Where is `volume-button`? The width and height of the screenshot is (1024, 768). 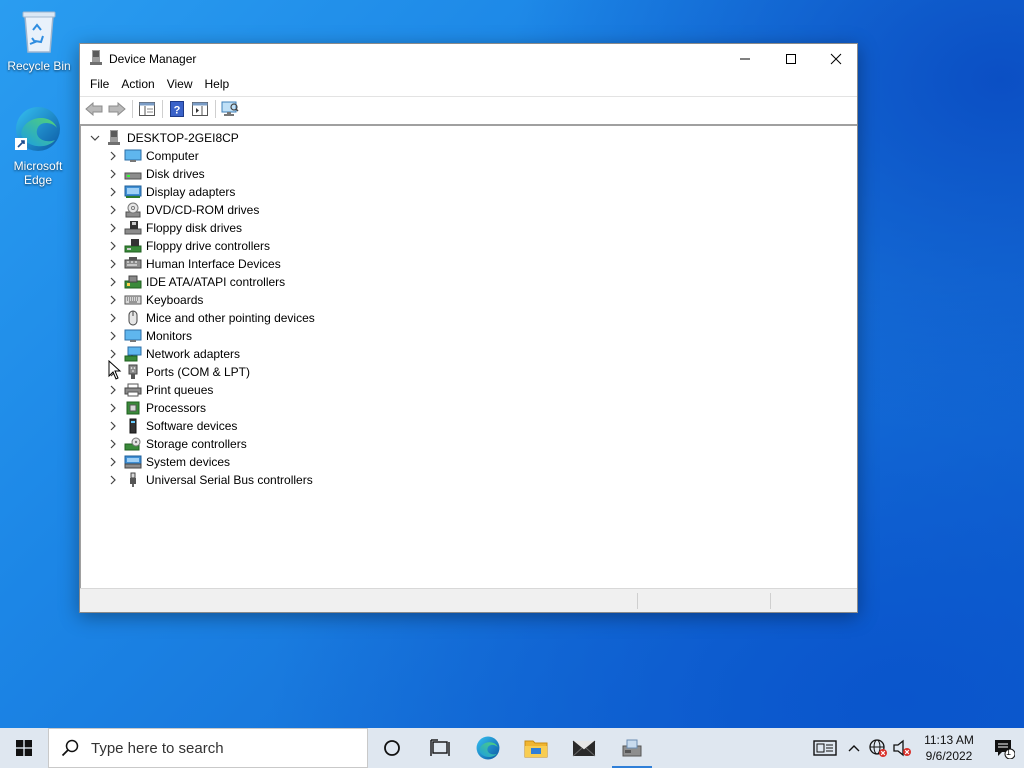
volume-button is located at coordinates (902, 748).